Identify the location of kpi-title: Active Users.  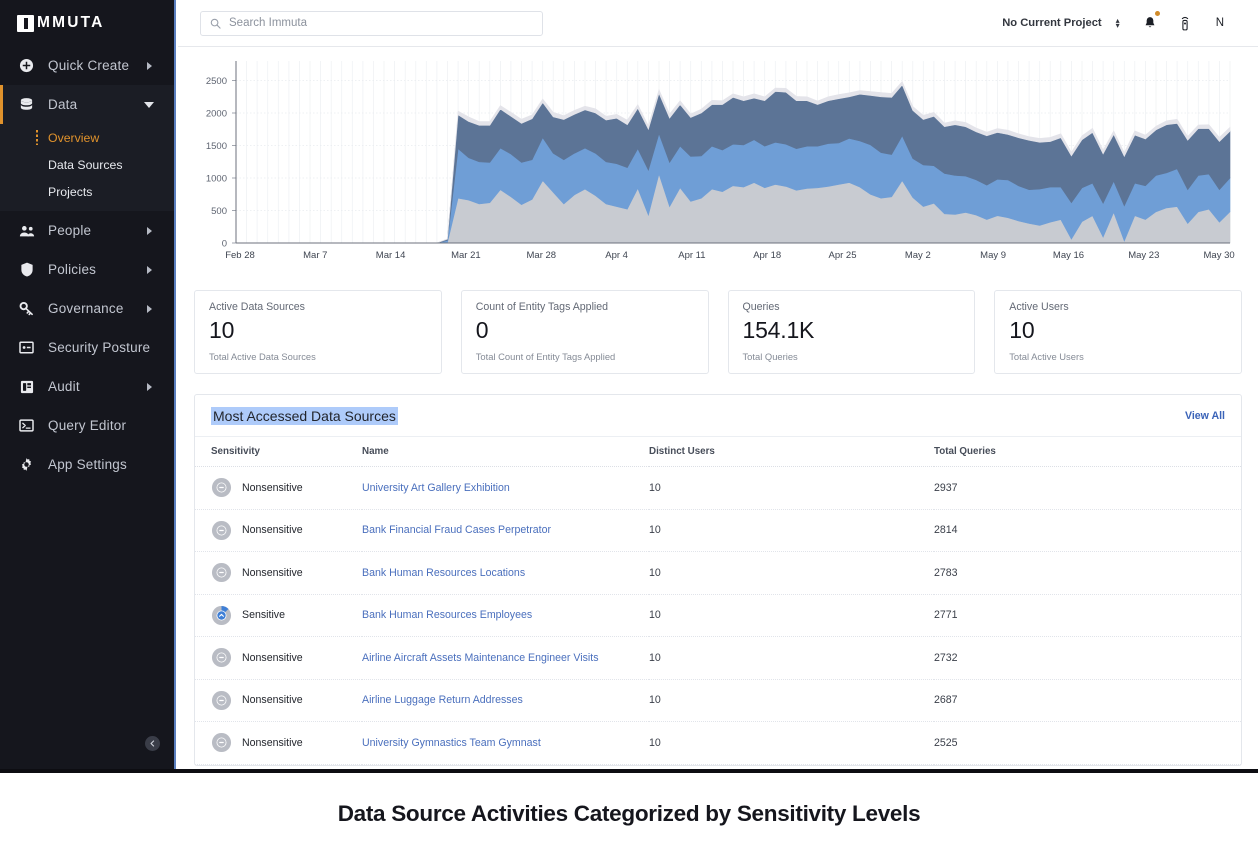
(1039, 307).